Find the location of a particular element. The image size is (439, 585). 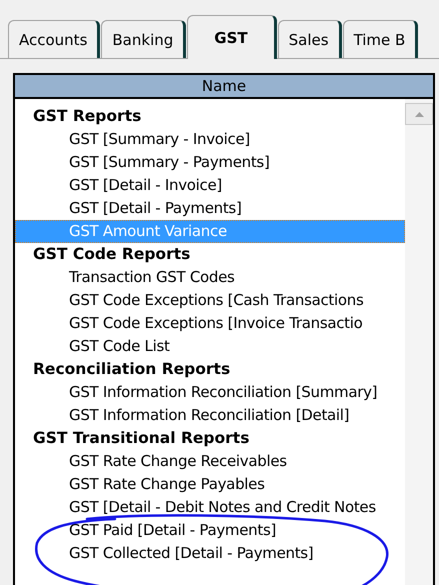

report-item: GST Collected [Detail - Payments] is located at coordinates (210, 553).